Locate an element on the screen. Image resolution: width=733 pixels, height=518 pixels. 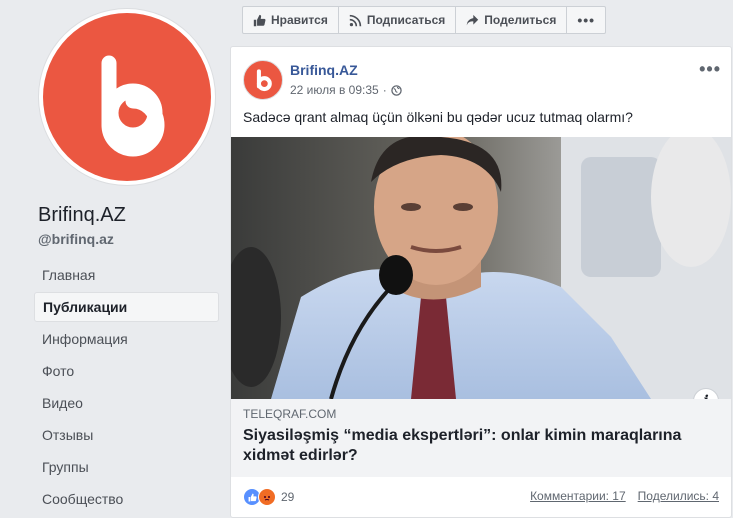
nav-item-reviews: Отзывы is located at coordinates (126, 435).